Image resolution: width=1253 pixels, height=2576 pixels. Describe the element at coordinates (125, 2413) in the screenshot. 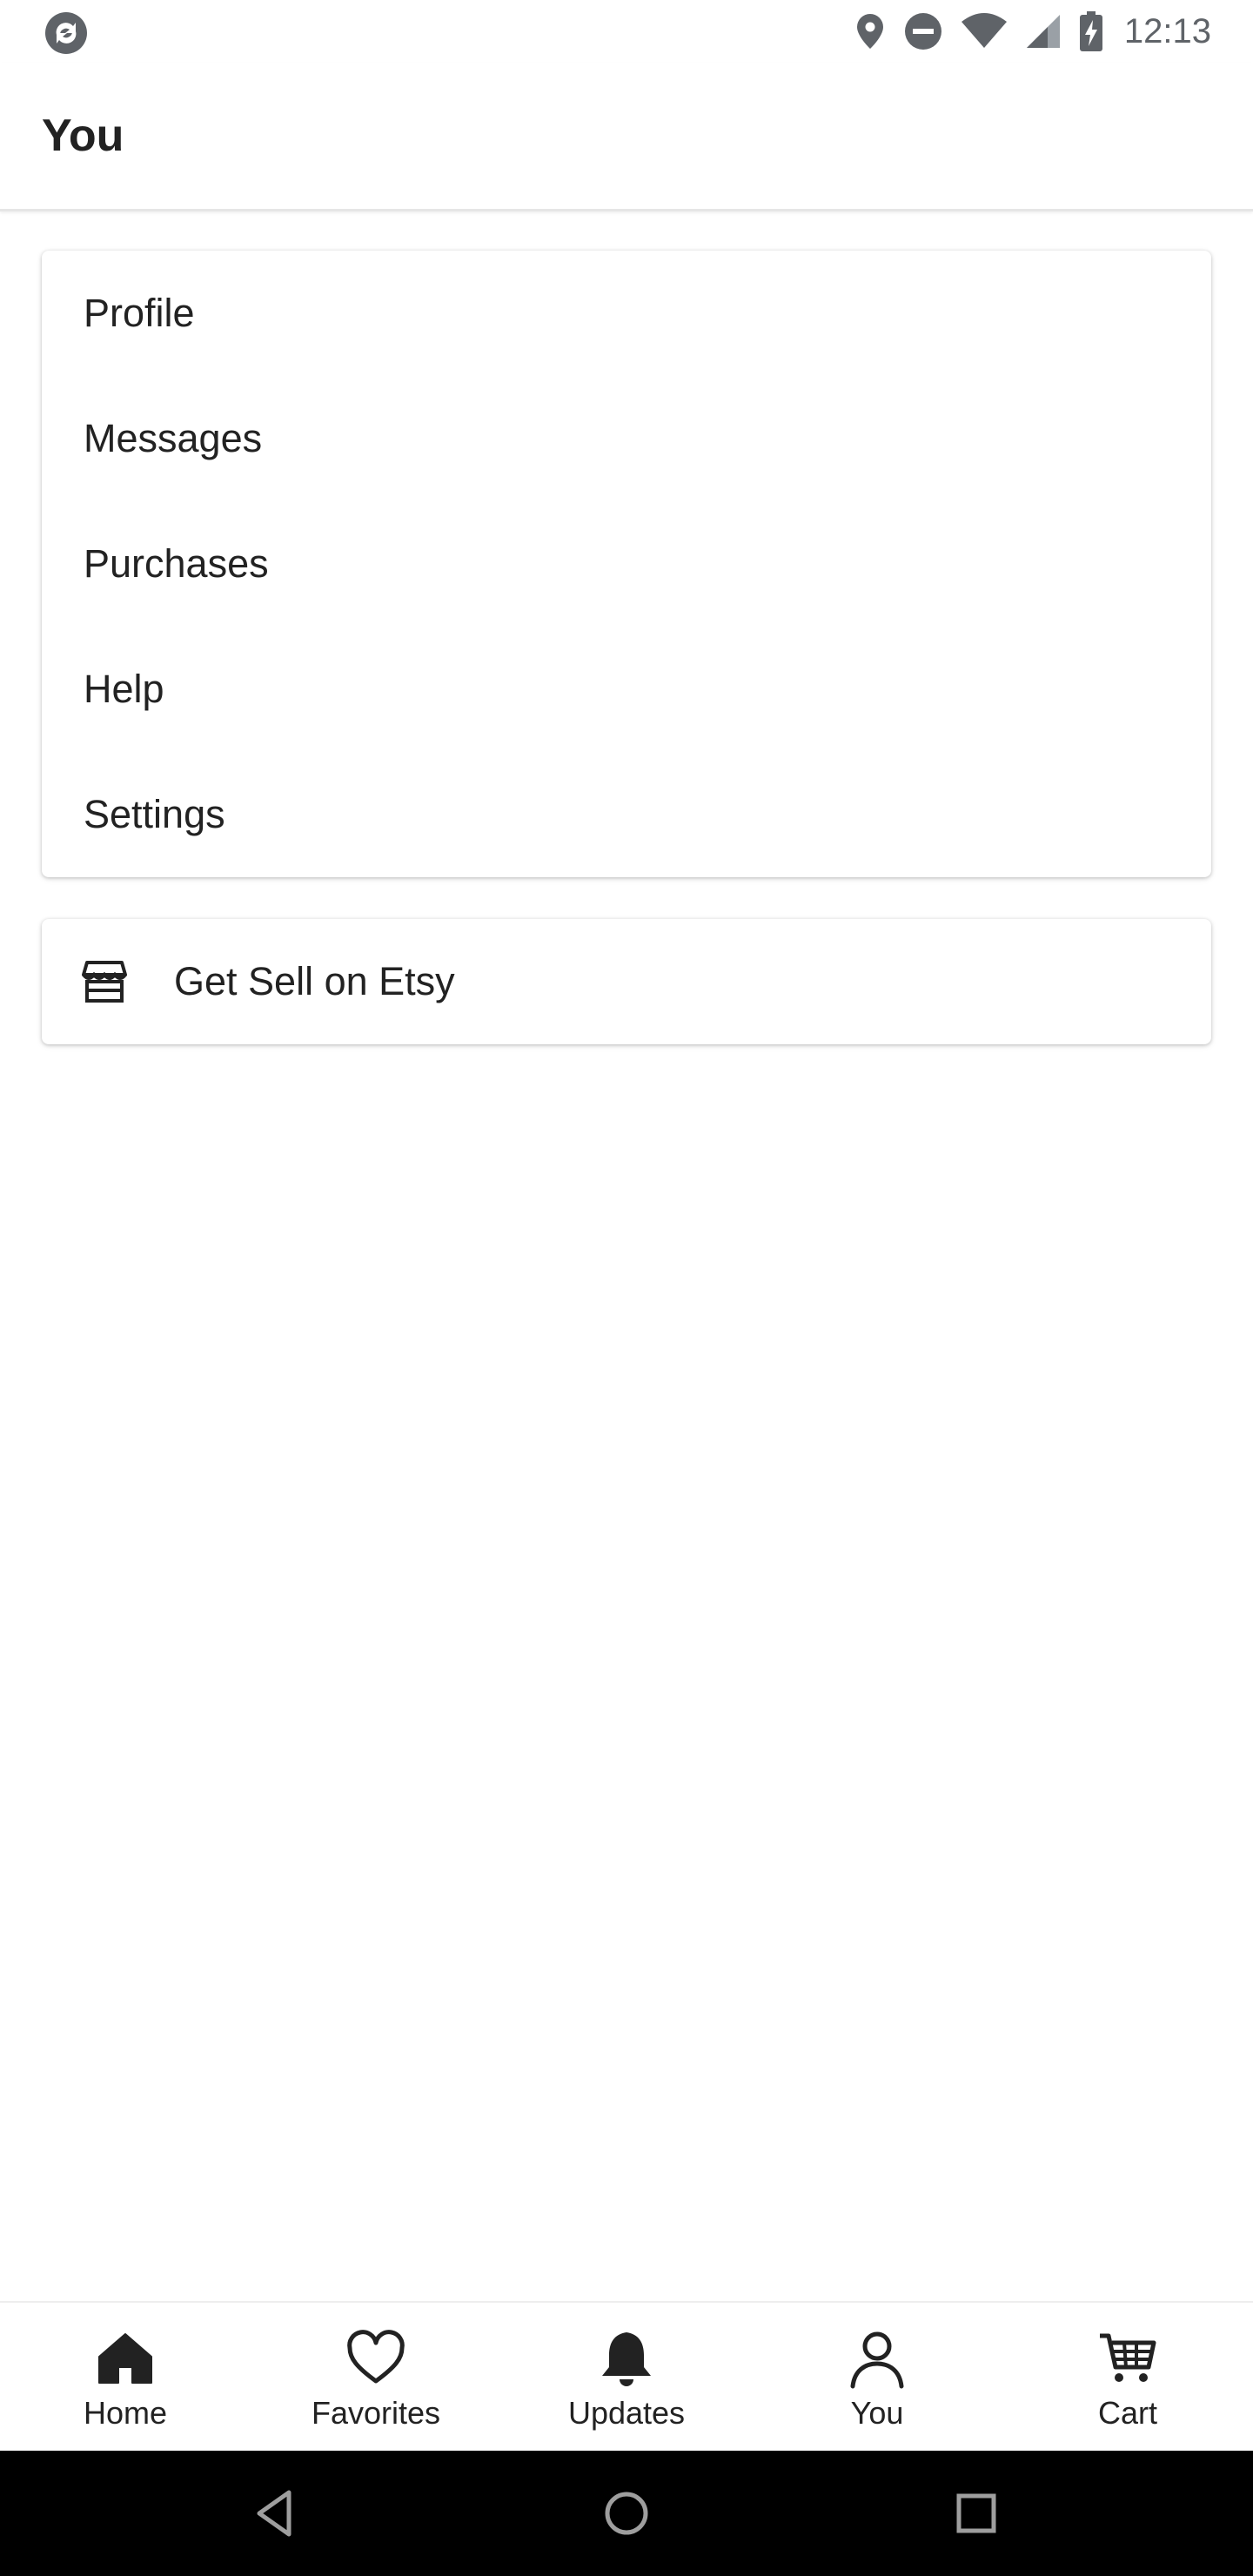

I see `nav-home-label: Home` at that location.